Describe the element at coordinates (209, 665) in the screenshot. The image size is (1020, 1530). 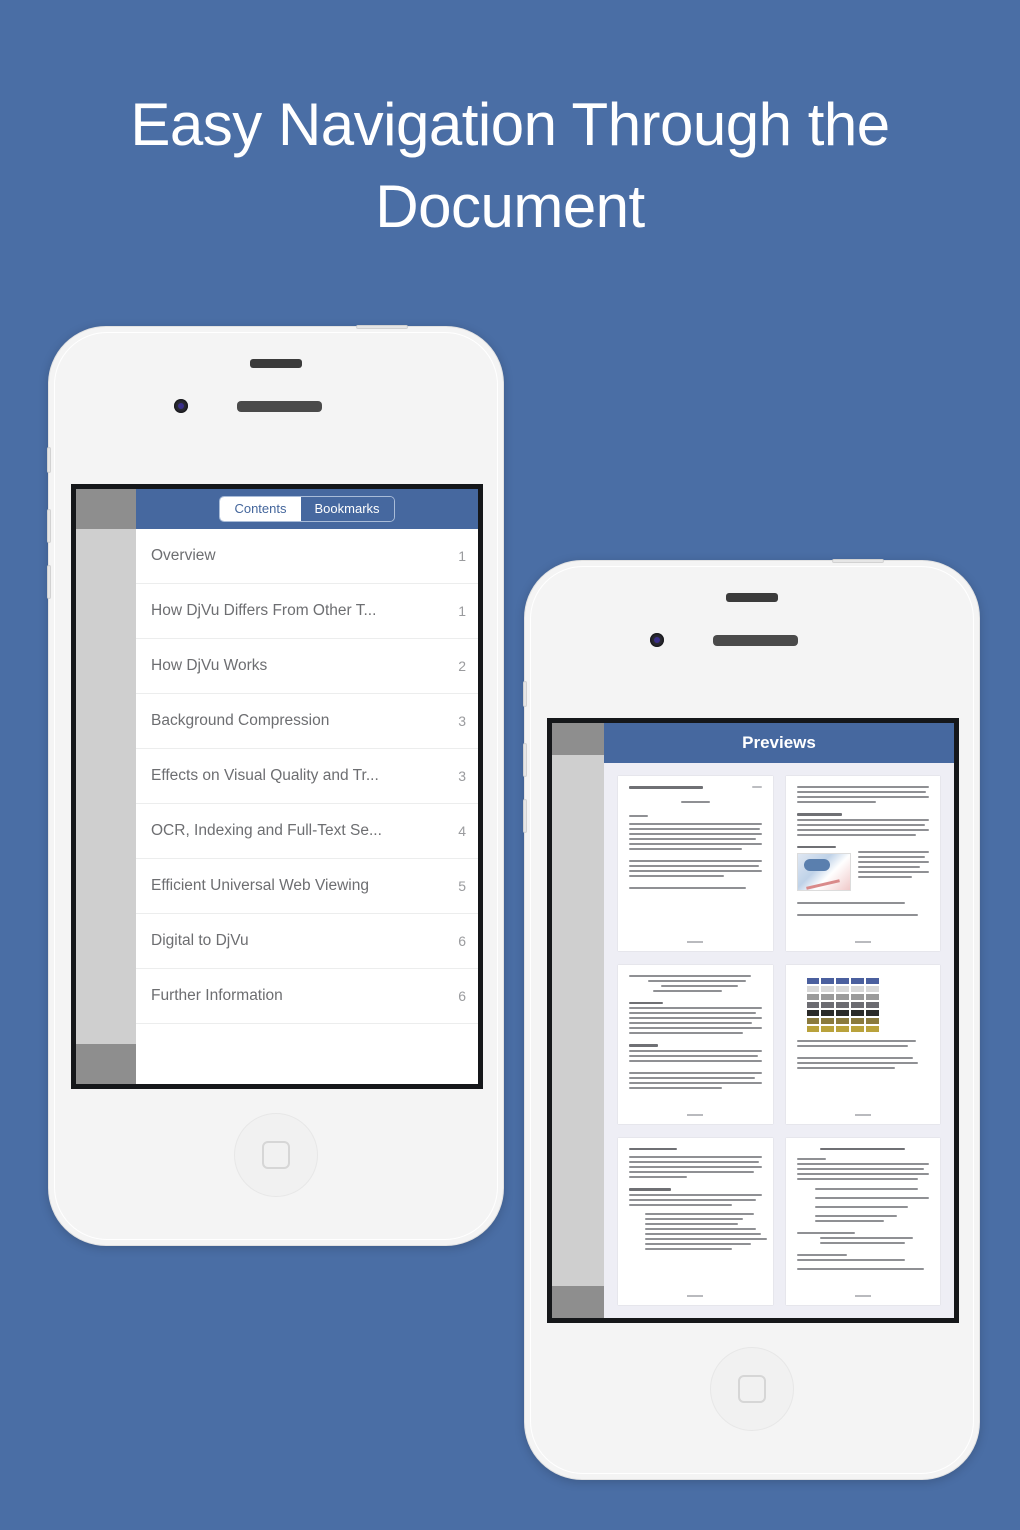
I see `toc-entry-title: How DjVu Works` at that location.